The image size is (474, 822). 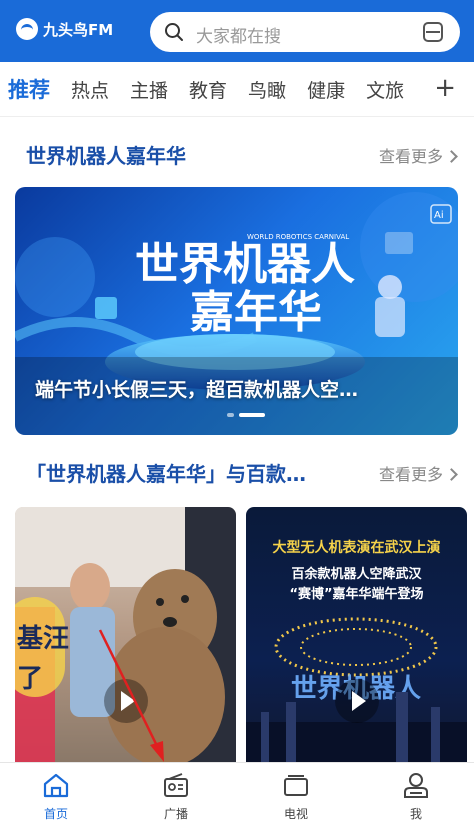 I want to click on nav-tv: 电视, so click(x=296, y=792).